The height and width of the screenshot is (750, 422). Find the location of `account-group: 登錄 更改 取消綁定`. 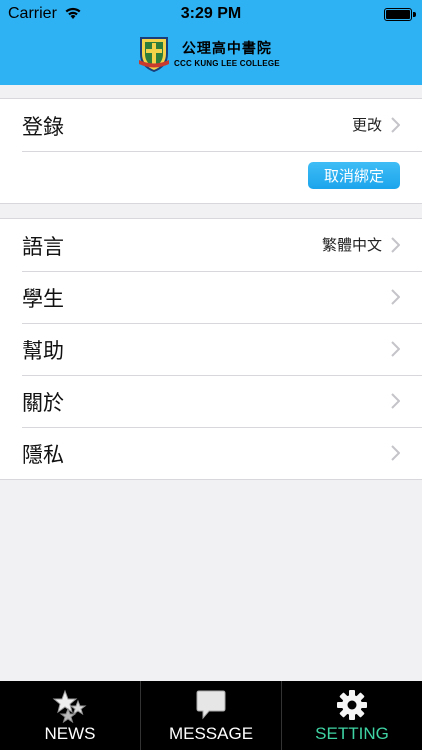

account-group: 登錄 更改 取消綁定 is located at coordinates (211, 151).